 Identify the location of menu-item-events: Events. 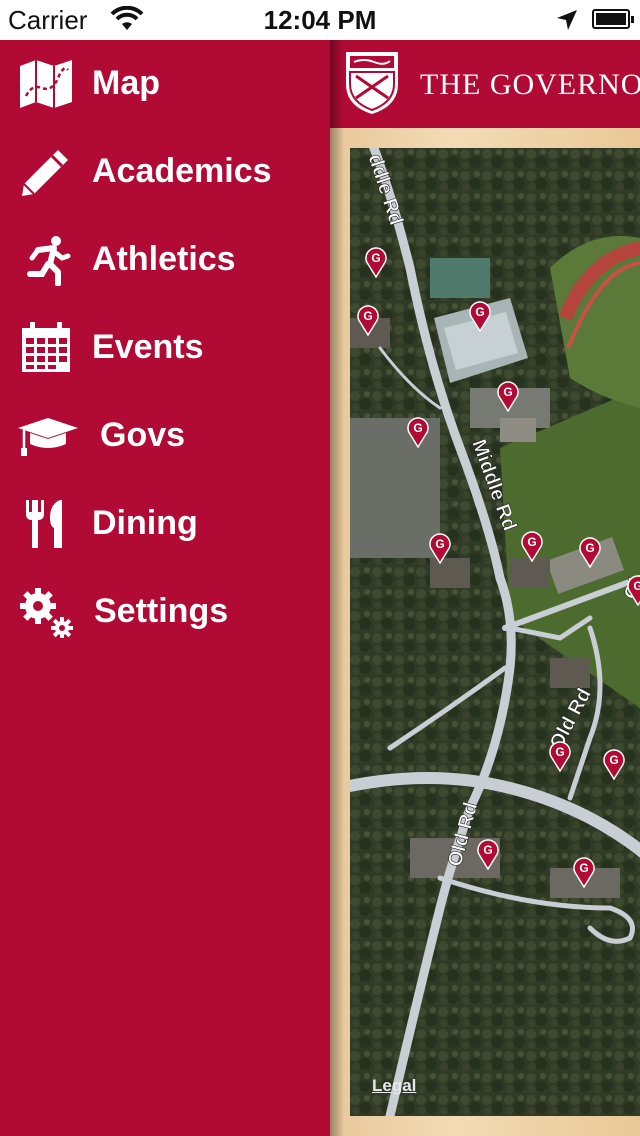
(165, 348).